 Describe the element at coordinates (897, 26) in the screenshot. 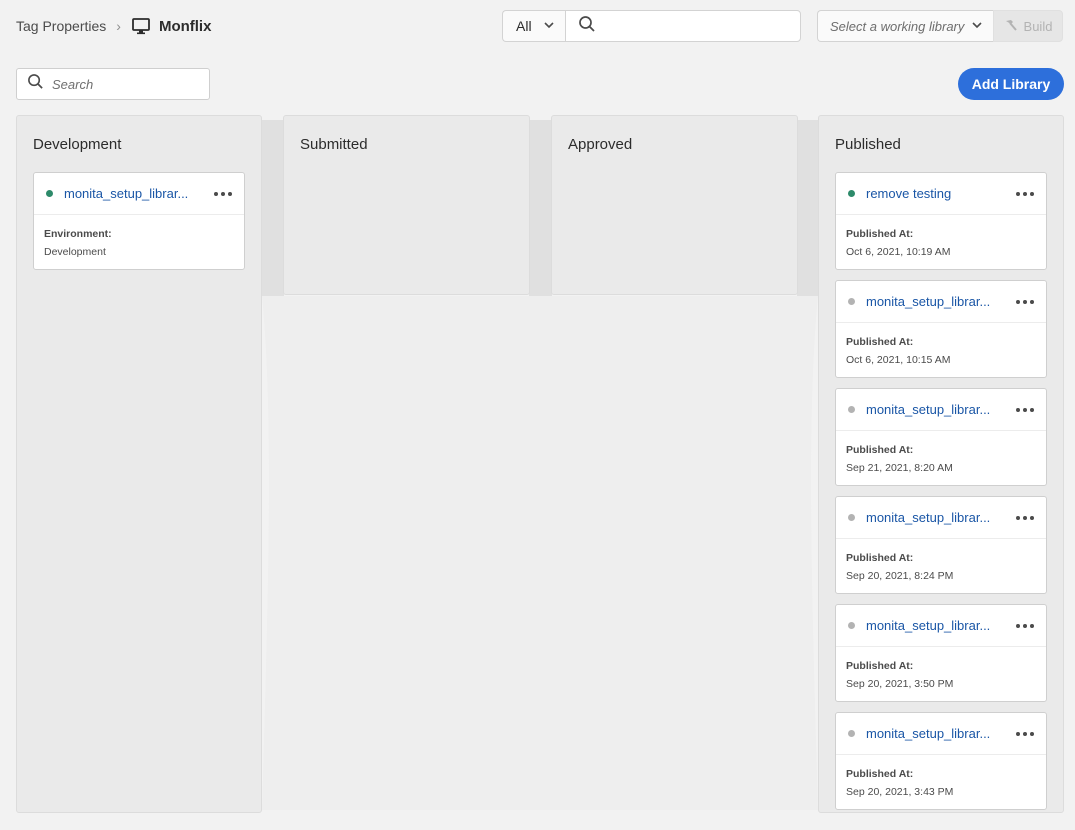

I see `working-library-placeholder: Select a working library` at that location.